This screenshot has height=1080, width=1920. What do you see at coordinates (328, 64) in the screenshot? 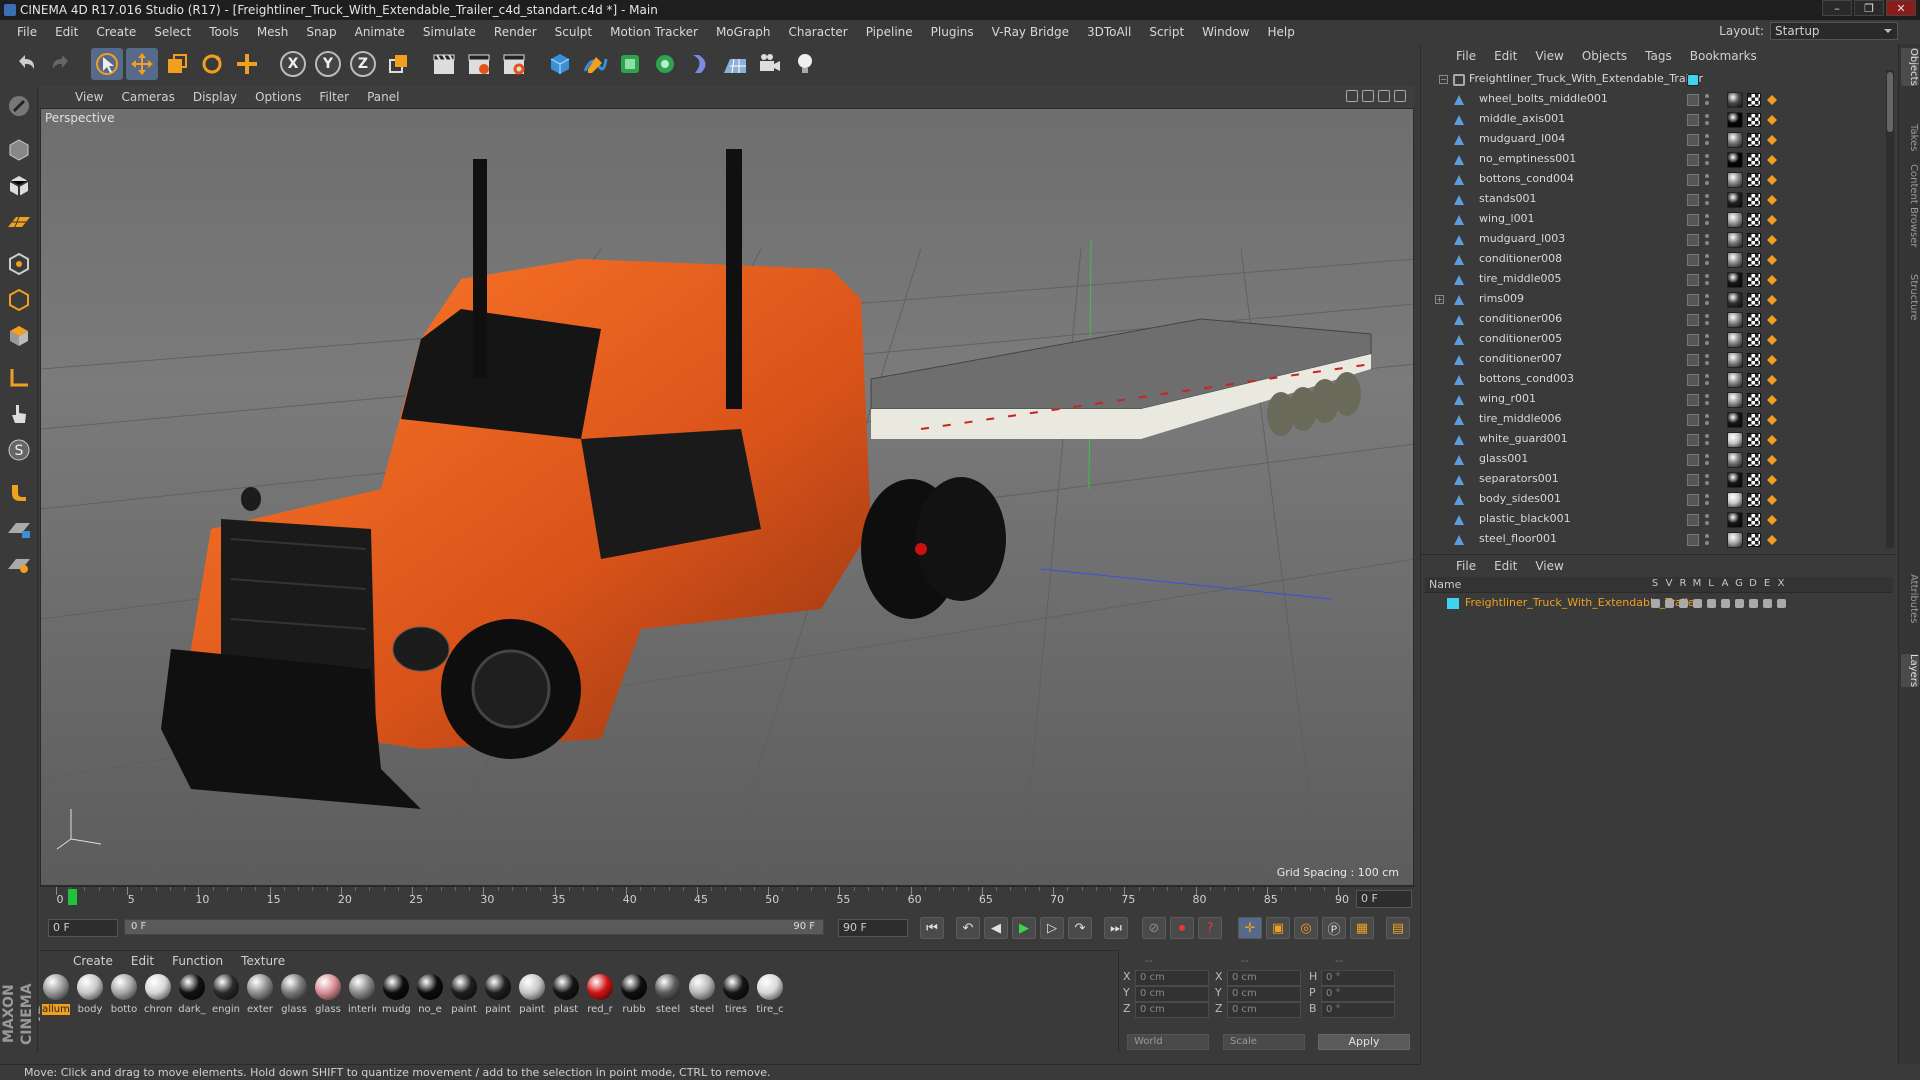
I see `y-axis-lock-button: Y` at bounding box center [328, 64].